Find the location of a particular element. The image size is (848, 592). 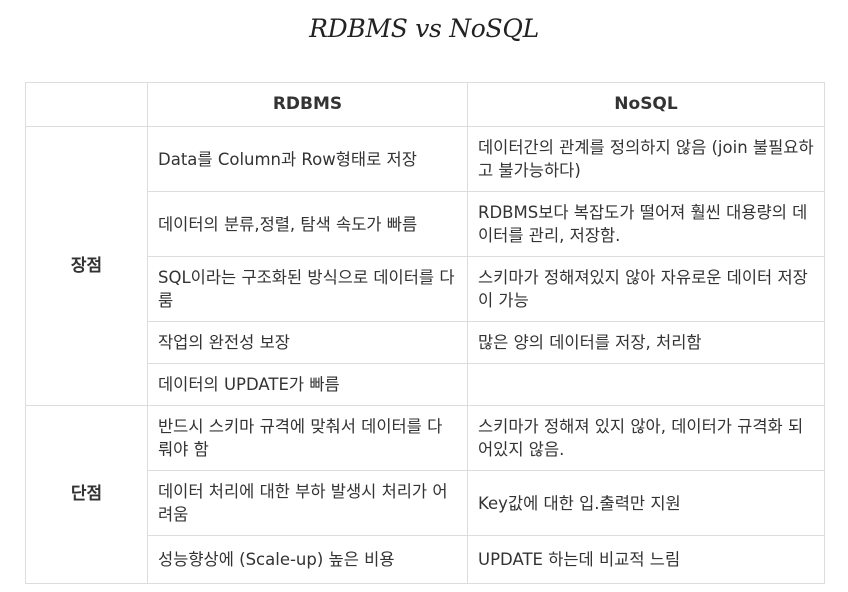

group-label-advantages: 장점 is located at coordinates (86, 266).